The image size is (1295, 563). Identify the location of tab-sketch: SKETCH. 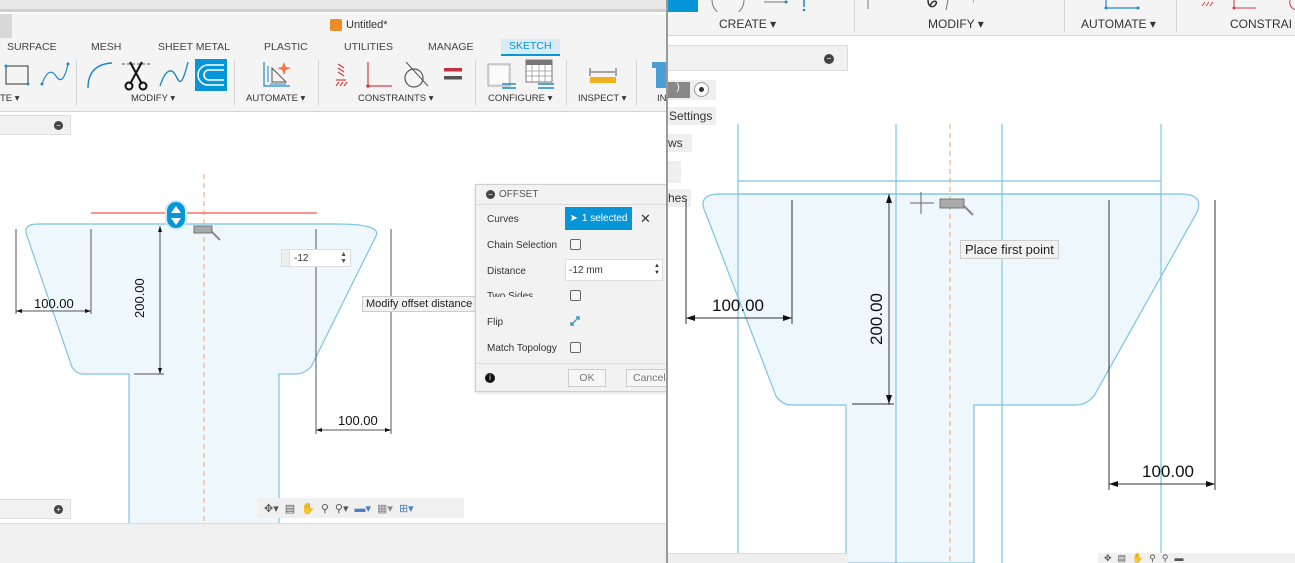
(530, 47).